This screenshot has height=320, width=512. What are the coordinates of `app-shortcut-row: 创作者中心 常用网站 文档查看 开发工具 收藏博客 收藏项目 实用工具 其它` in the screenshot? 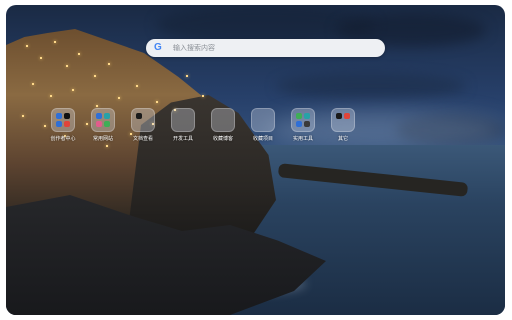 It's located at (208, 128).